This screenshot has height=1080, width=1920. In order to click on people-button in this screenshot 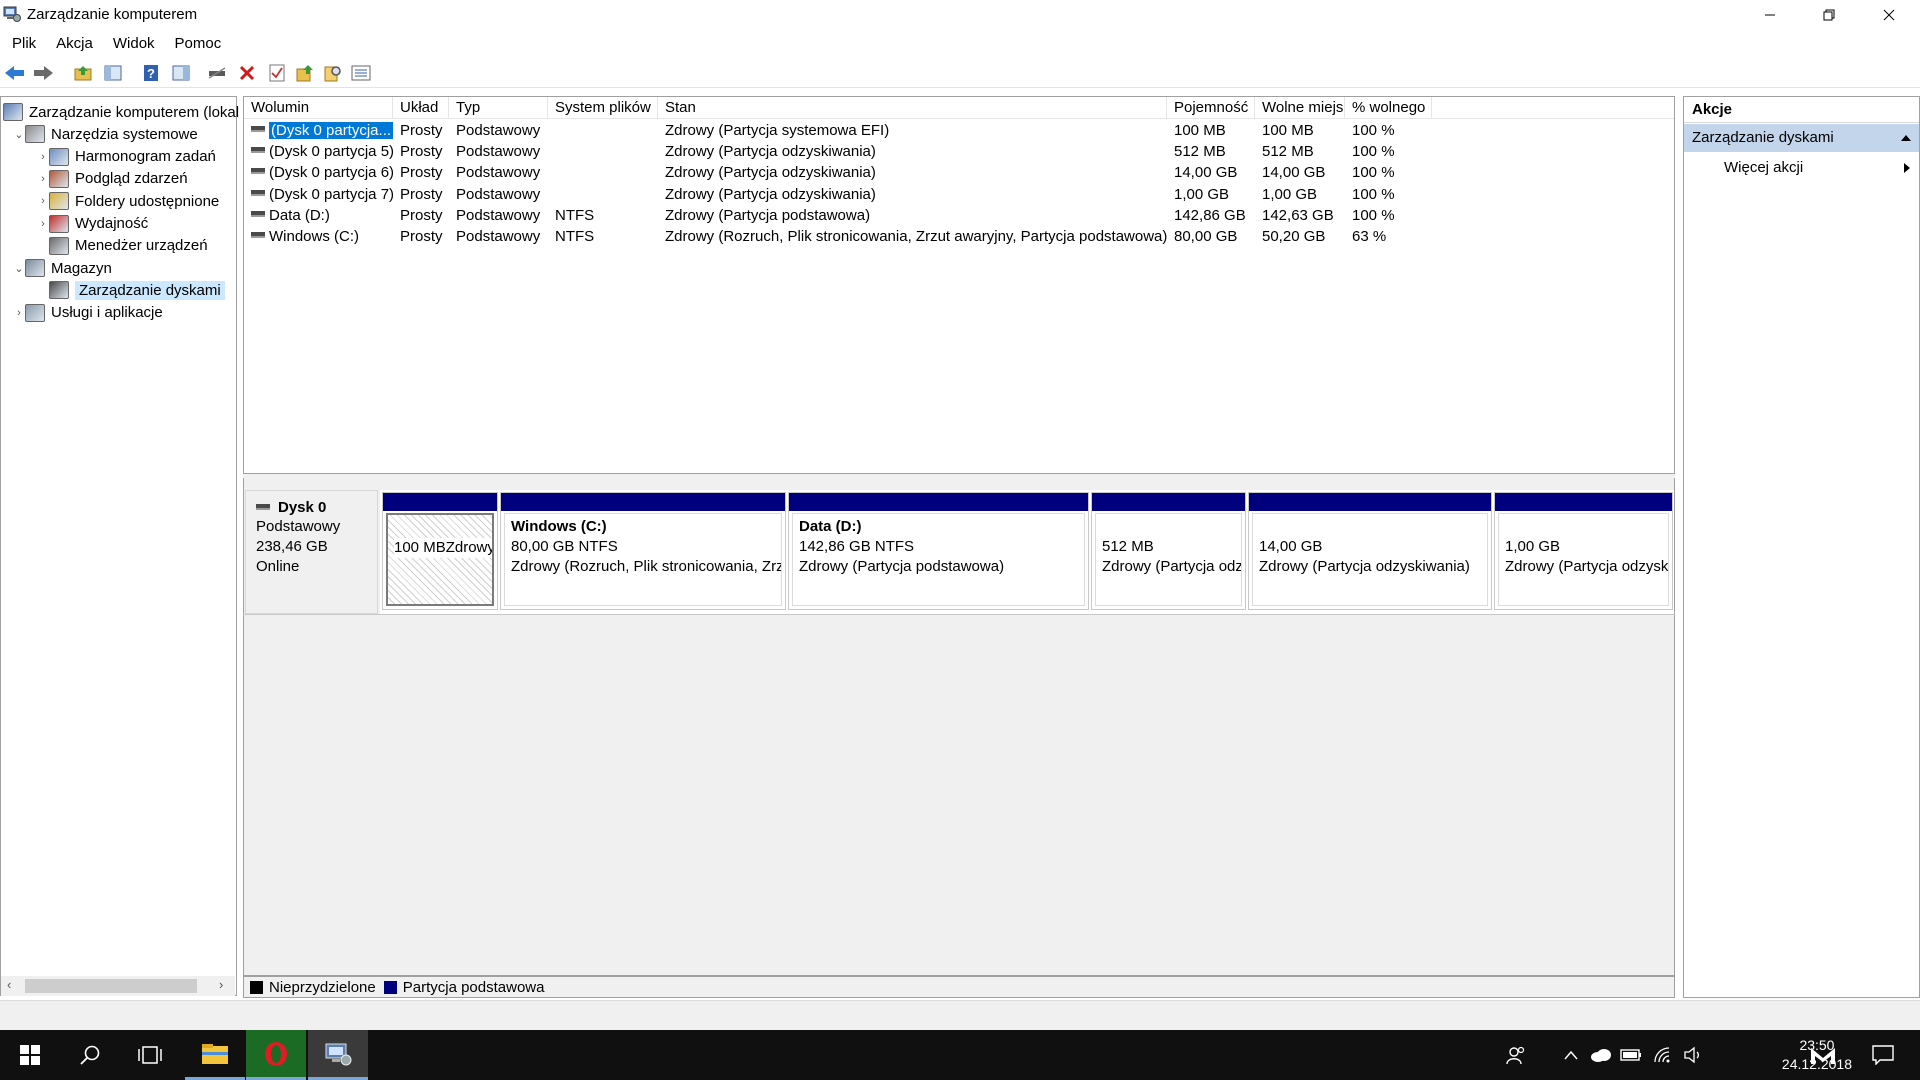, I will do `click(1516, 1055)`.